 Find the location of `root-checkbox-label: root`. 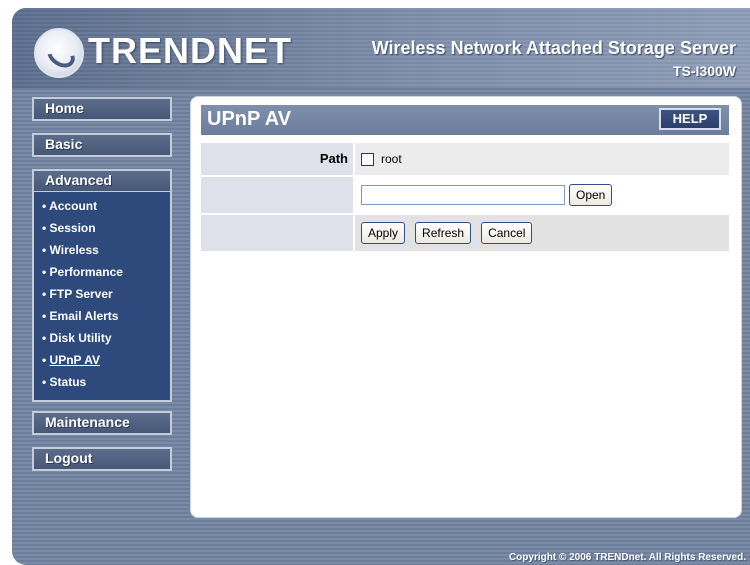

root-checkbox-label: root is located at coordinates (391, 159).